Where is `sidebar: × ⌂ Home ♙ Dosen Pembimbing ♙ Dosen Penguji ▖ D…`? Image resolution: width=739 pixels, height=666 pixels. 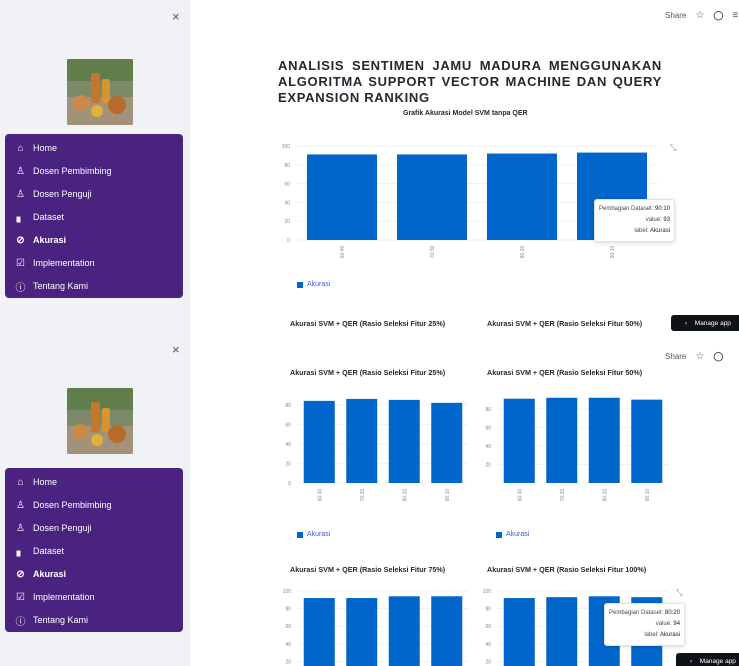 sidebar: × ⌂ Home ♙ Dosen Pembimbing ♙ Dosen Penguji ▖ D… is located at coordinates (95, 499).